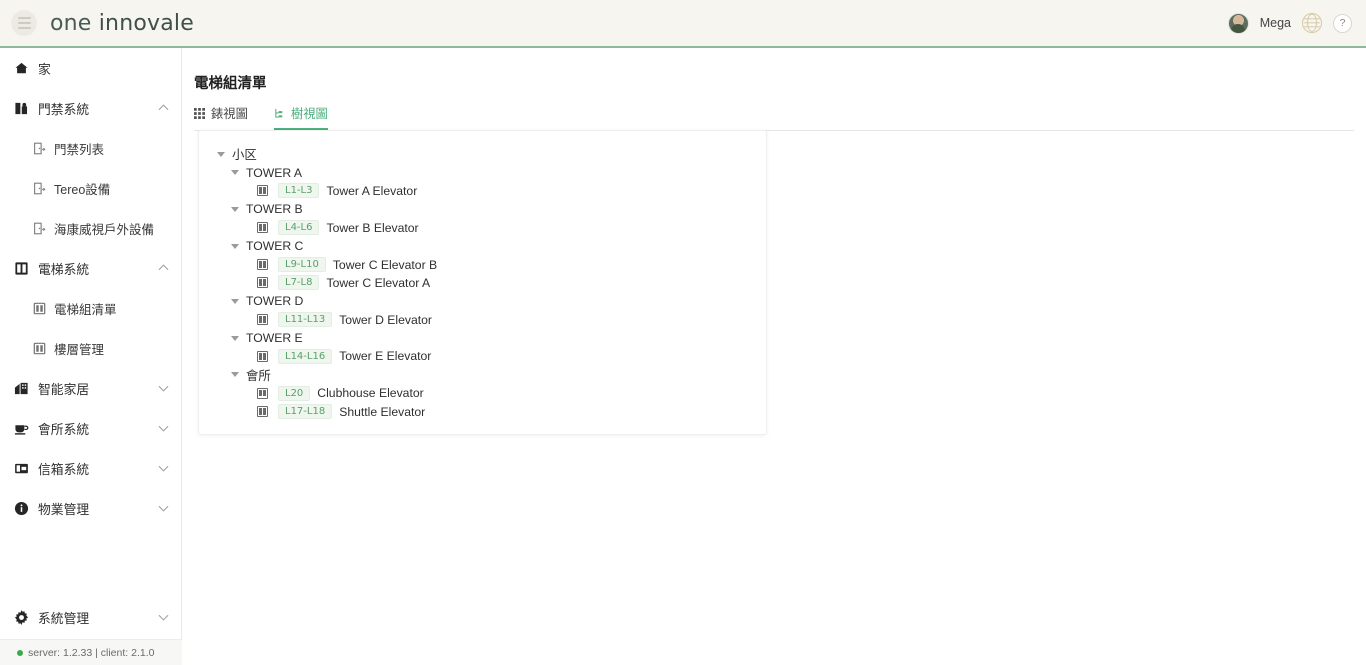  Describe the element at coordinates (294, 393) in the screenshot. I see `floor-range-badge: L20` at that location.